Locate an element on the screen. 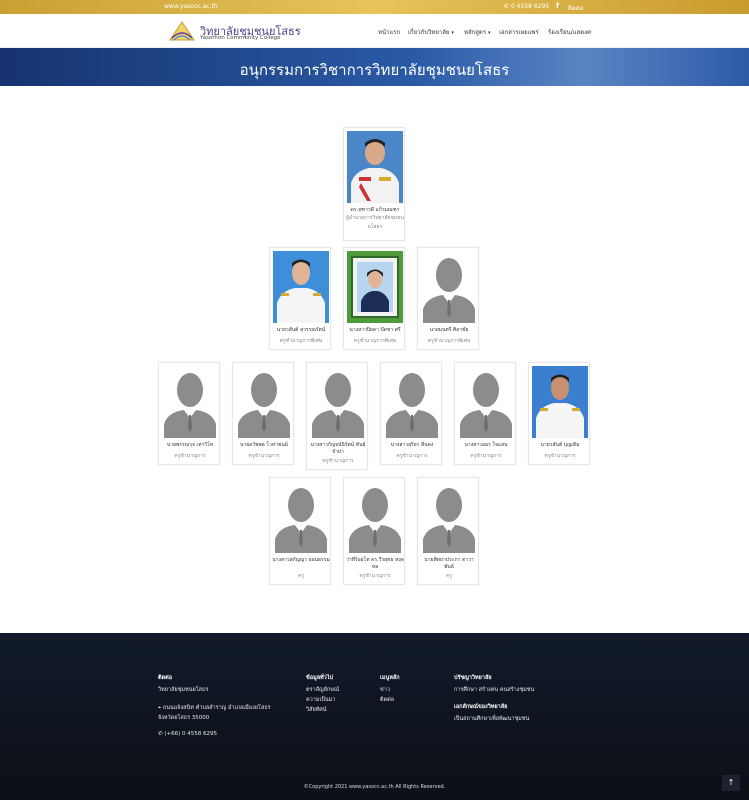 The image size is (749, 800). person-name: นางสาวสุริยา สิ่นคง is located at coordinates (412, 445).